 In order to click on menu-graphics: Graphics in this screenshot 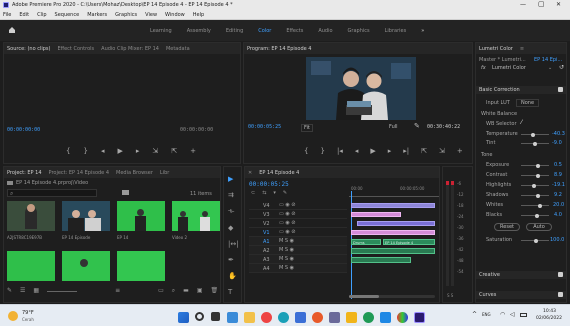, I will do `click(126, 15)`.